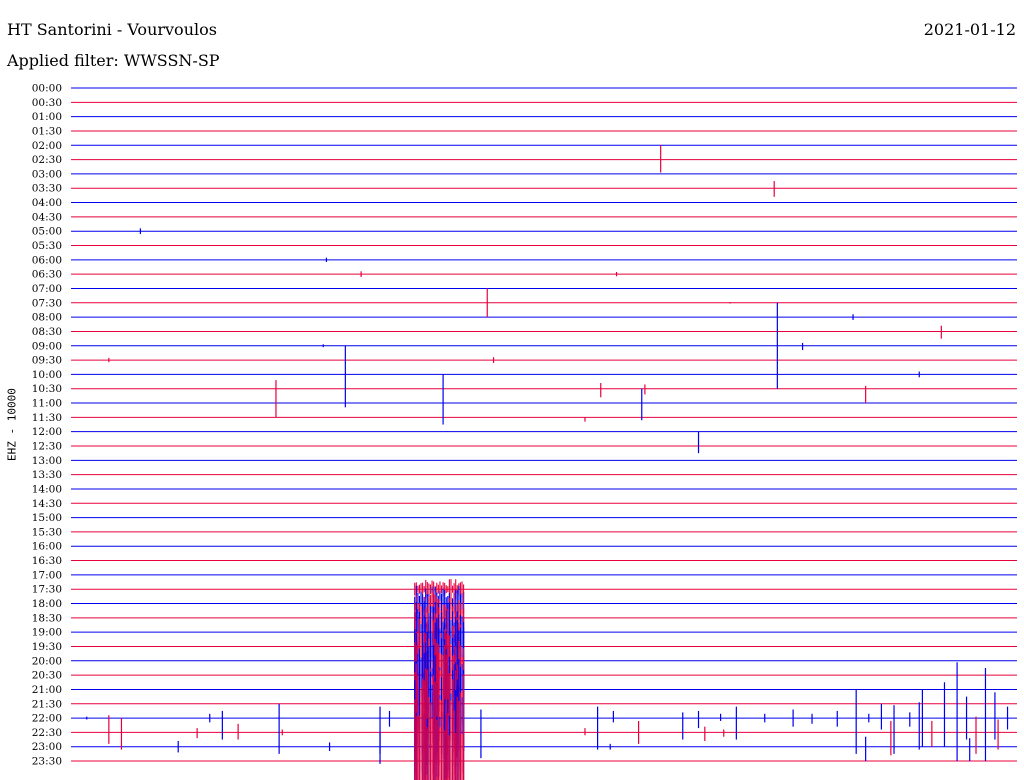 This screenshot has height=780, width=1024. I want to click on tick-label: 18:30, so click(47, 618).